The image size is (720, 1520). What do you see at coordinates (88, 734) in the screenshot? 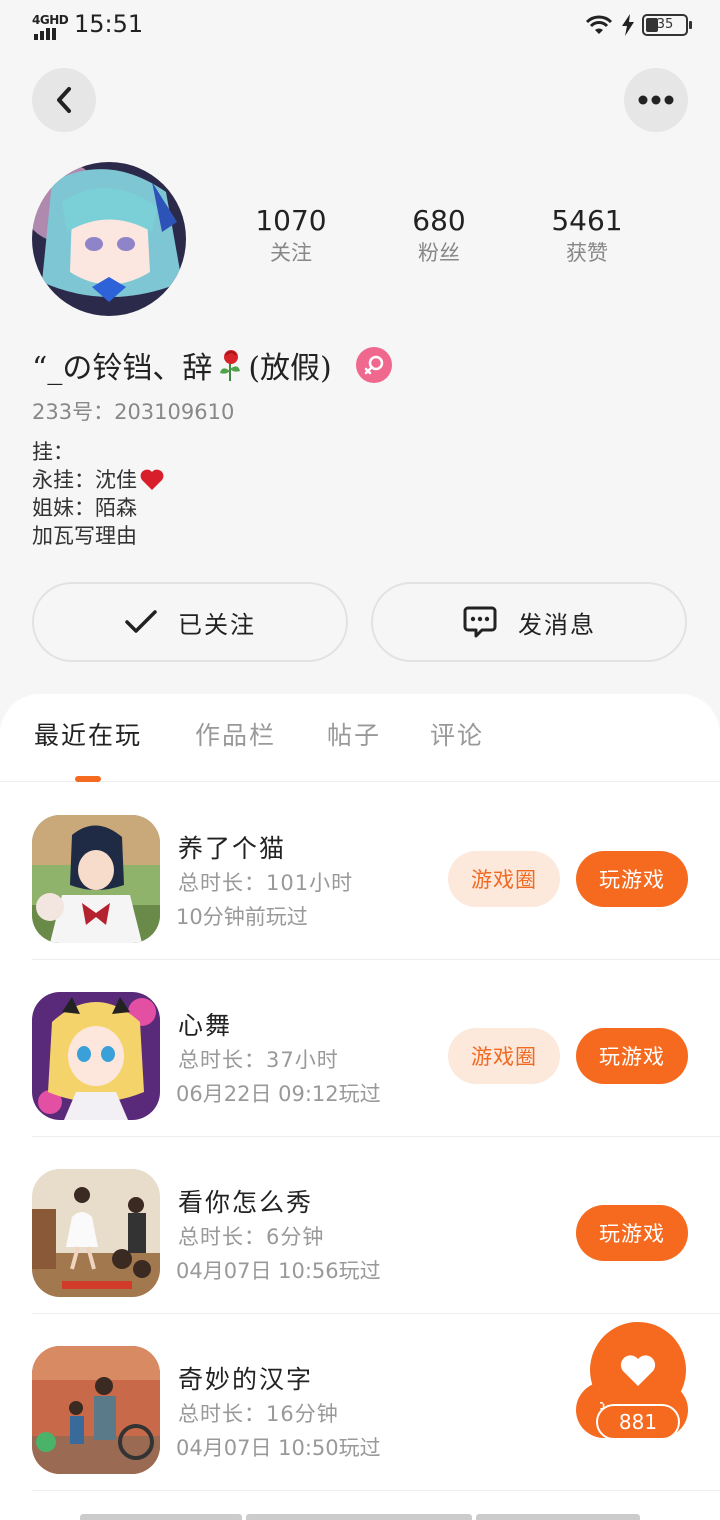
I see `tab-recently-played: 最近在玩` at bounding box center [88, 734].